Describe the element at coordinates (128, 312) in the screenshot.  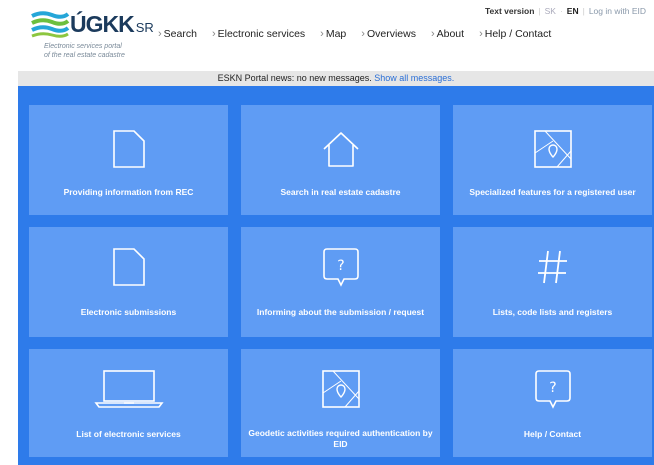
I see `tile-label: Electronic submissions` at that location.